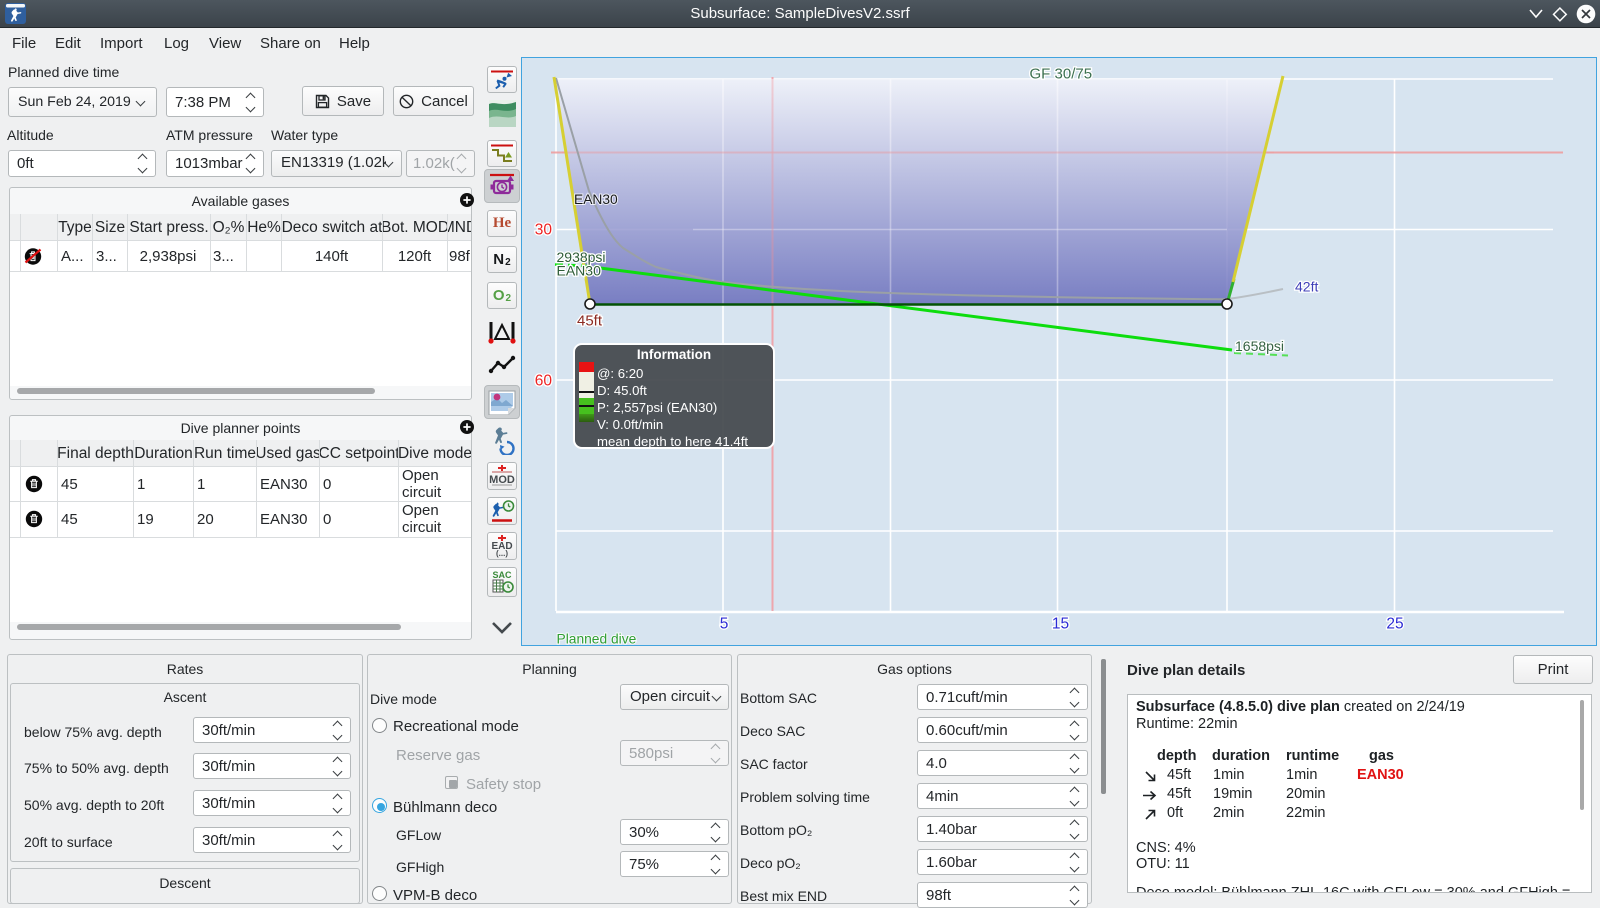 Image resolution: width=1600 pixels, height=908 pixels. What do you see at coordinates (597, 639) in the screenshot?
I see `svg-text: Planned dive` at bounding box center [597, 639].